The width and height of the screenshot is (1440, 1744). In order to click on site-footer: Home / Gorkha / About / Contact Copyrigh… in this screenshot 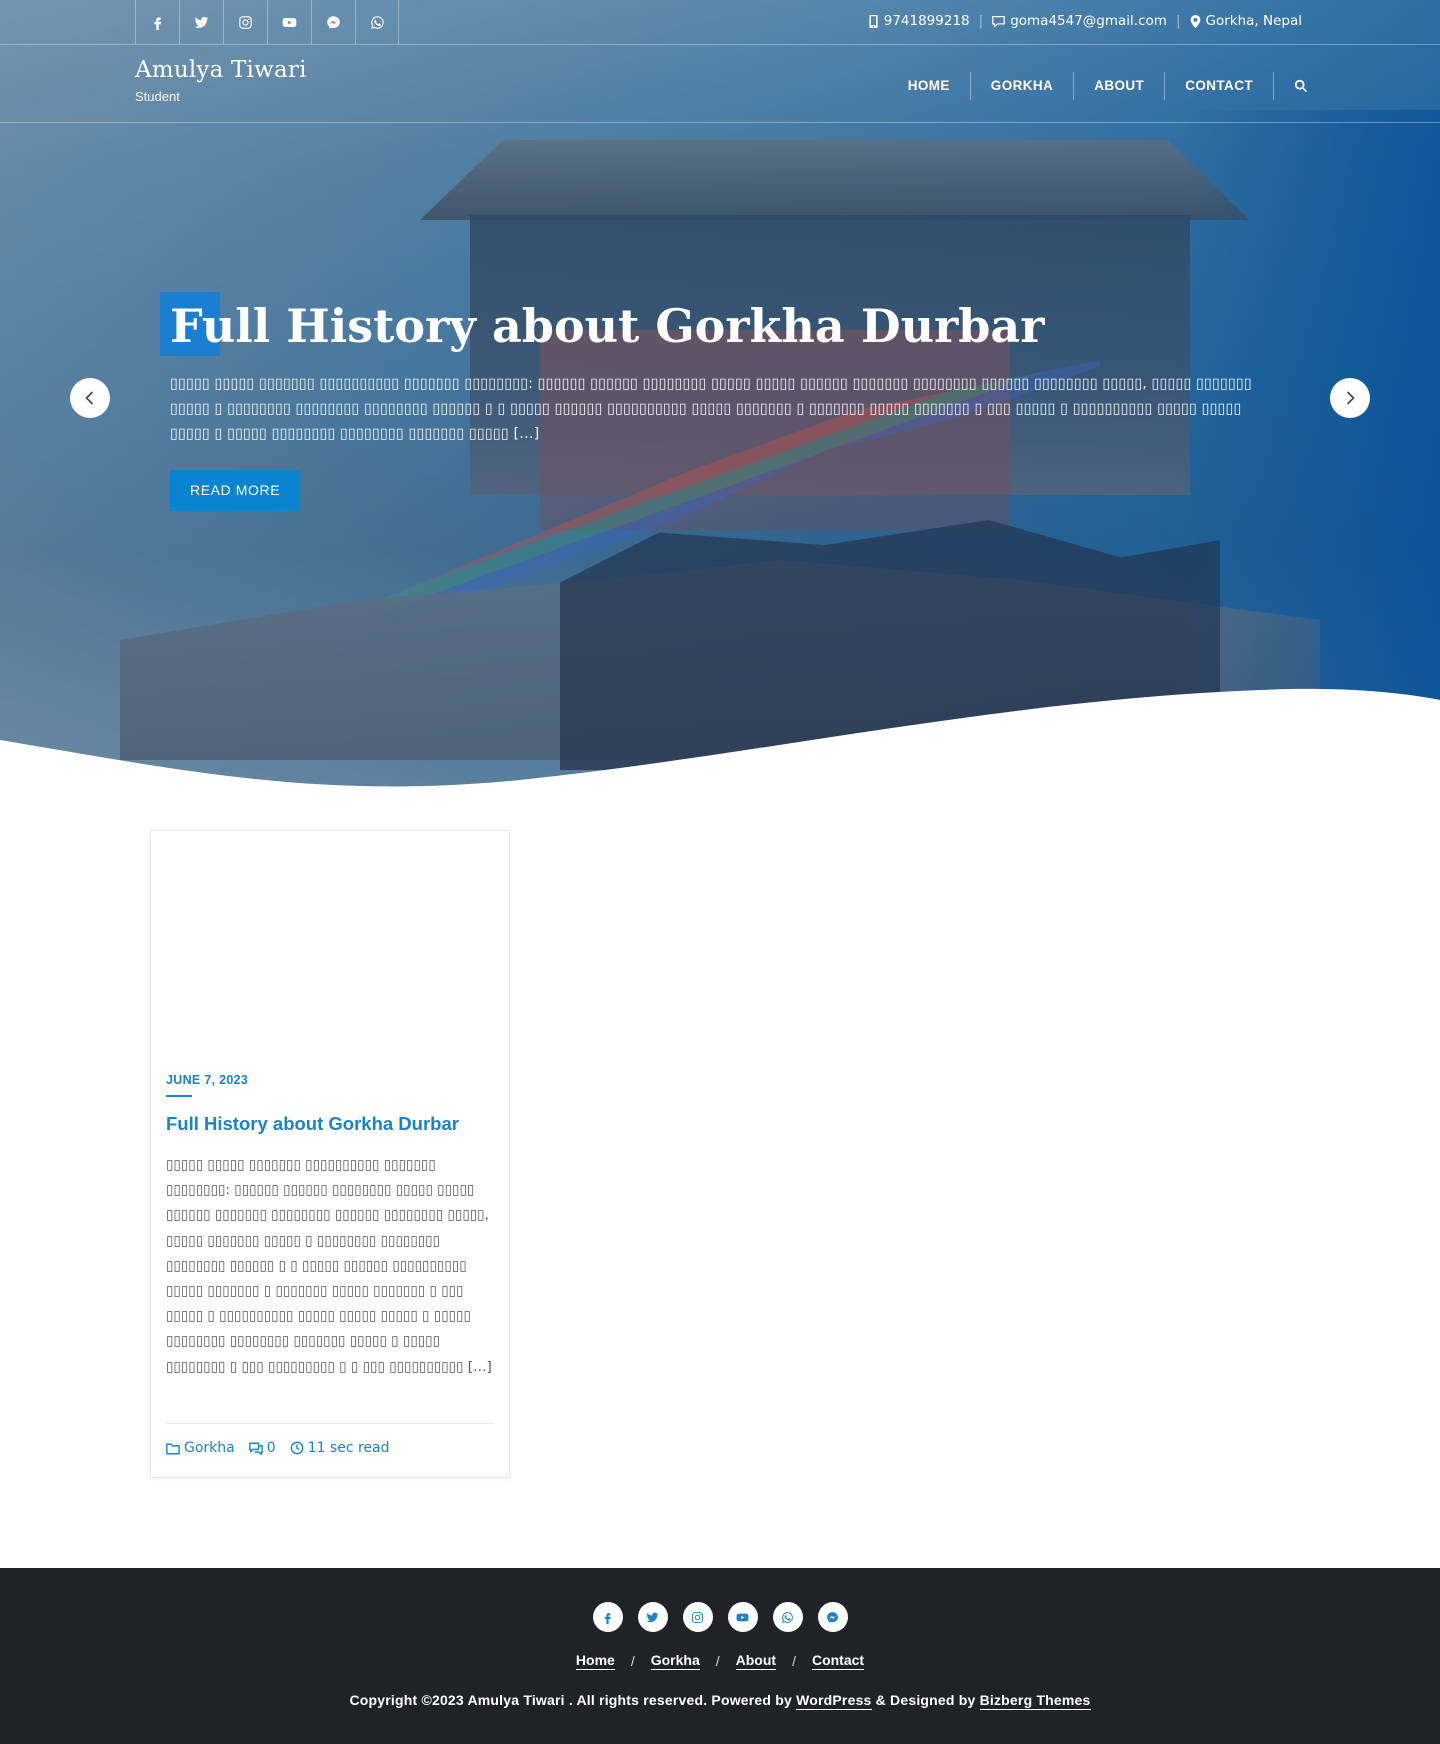, I will do `click(720, 1656)`.